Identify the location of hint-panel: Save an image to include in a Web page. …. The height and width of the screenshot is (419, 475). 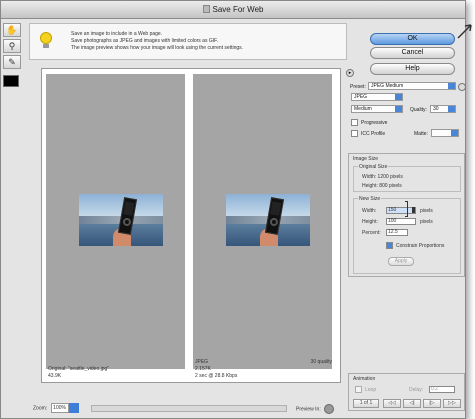
(188, 41).